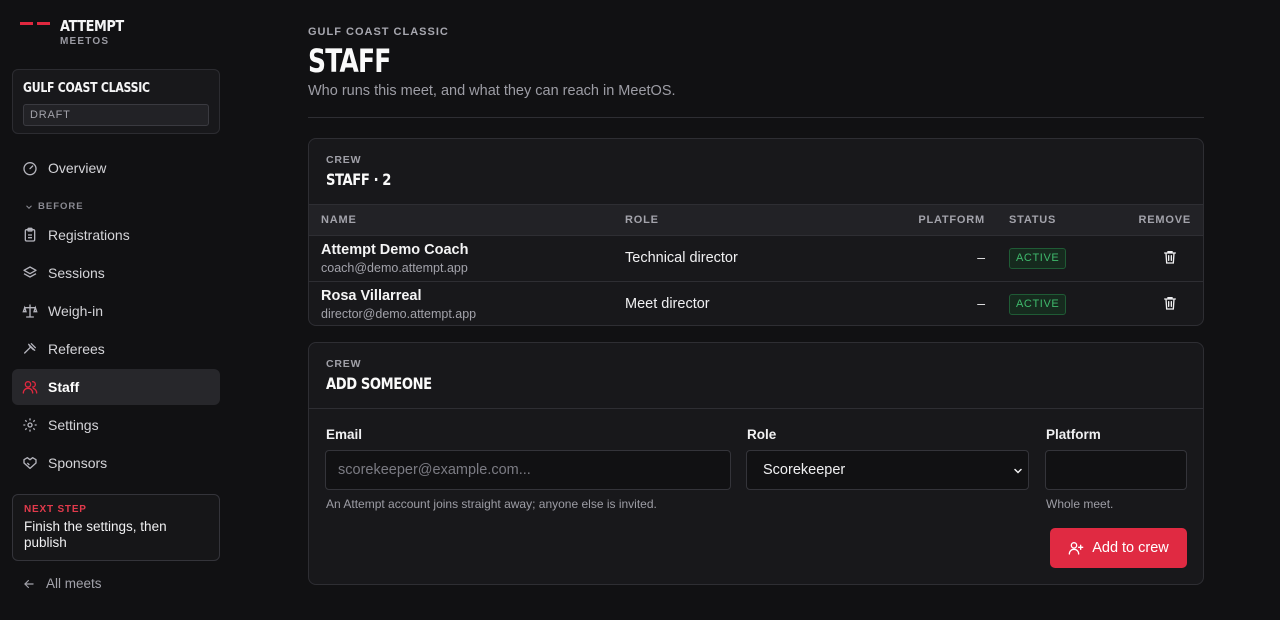 This screenshot has height=620, width=1280. I want to click on card-title: STAFF · 2, so click(359, 179).